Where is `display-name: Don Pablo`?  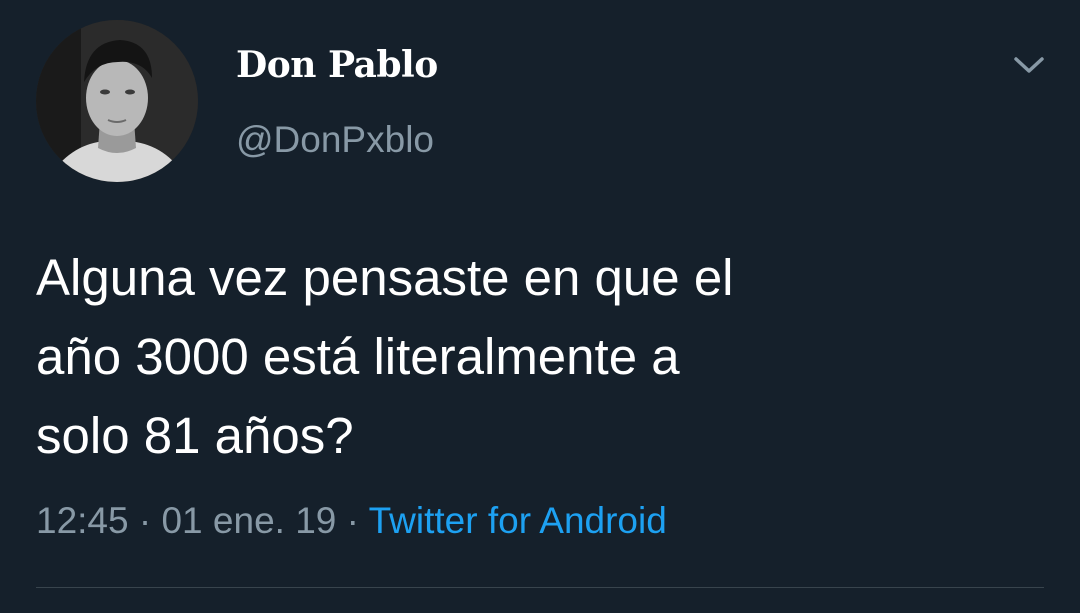 display-name: Don Pablo is located at coordinates (337, 65).